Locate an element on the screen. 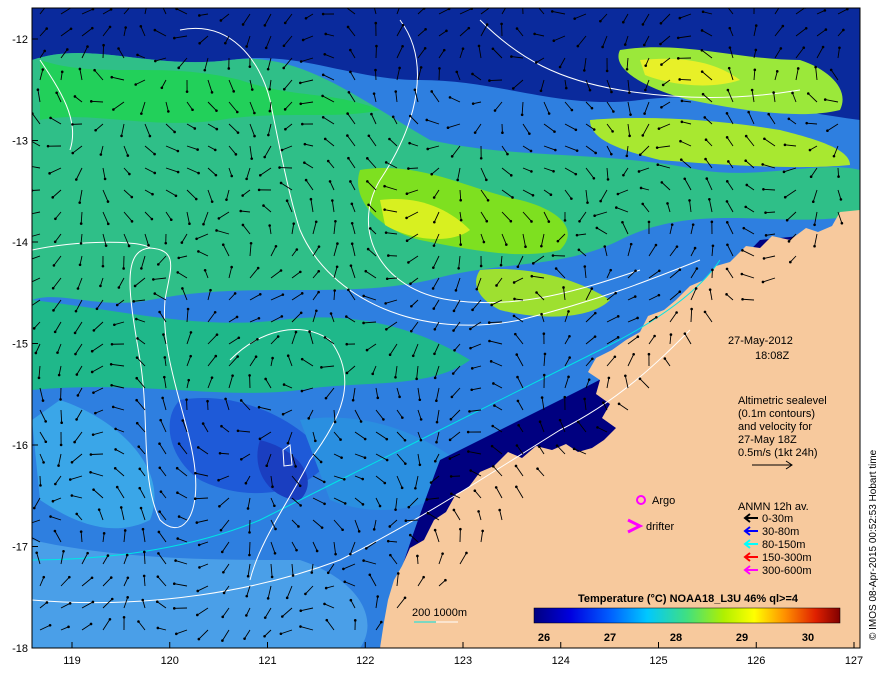 The image size is (880, 680). lon-tick-label: 123 is located at coordinates (463, 661).